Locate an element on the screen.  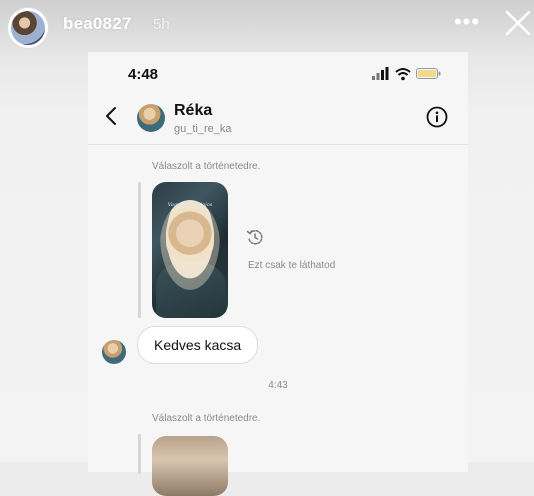
more-horizontal-icon: ••• is located at coordinates (467, 21).